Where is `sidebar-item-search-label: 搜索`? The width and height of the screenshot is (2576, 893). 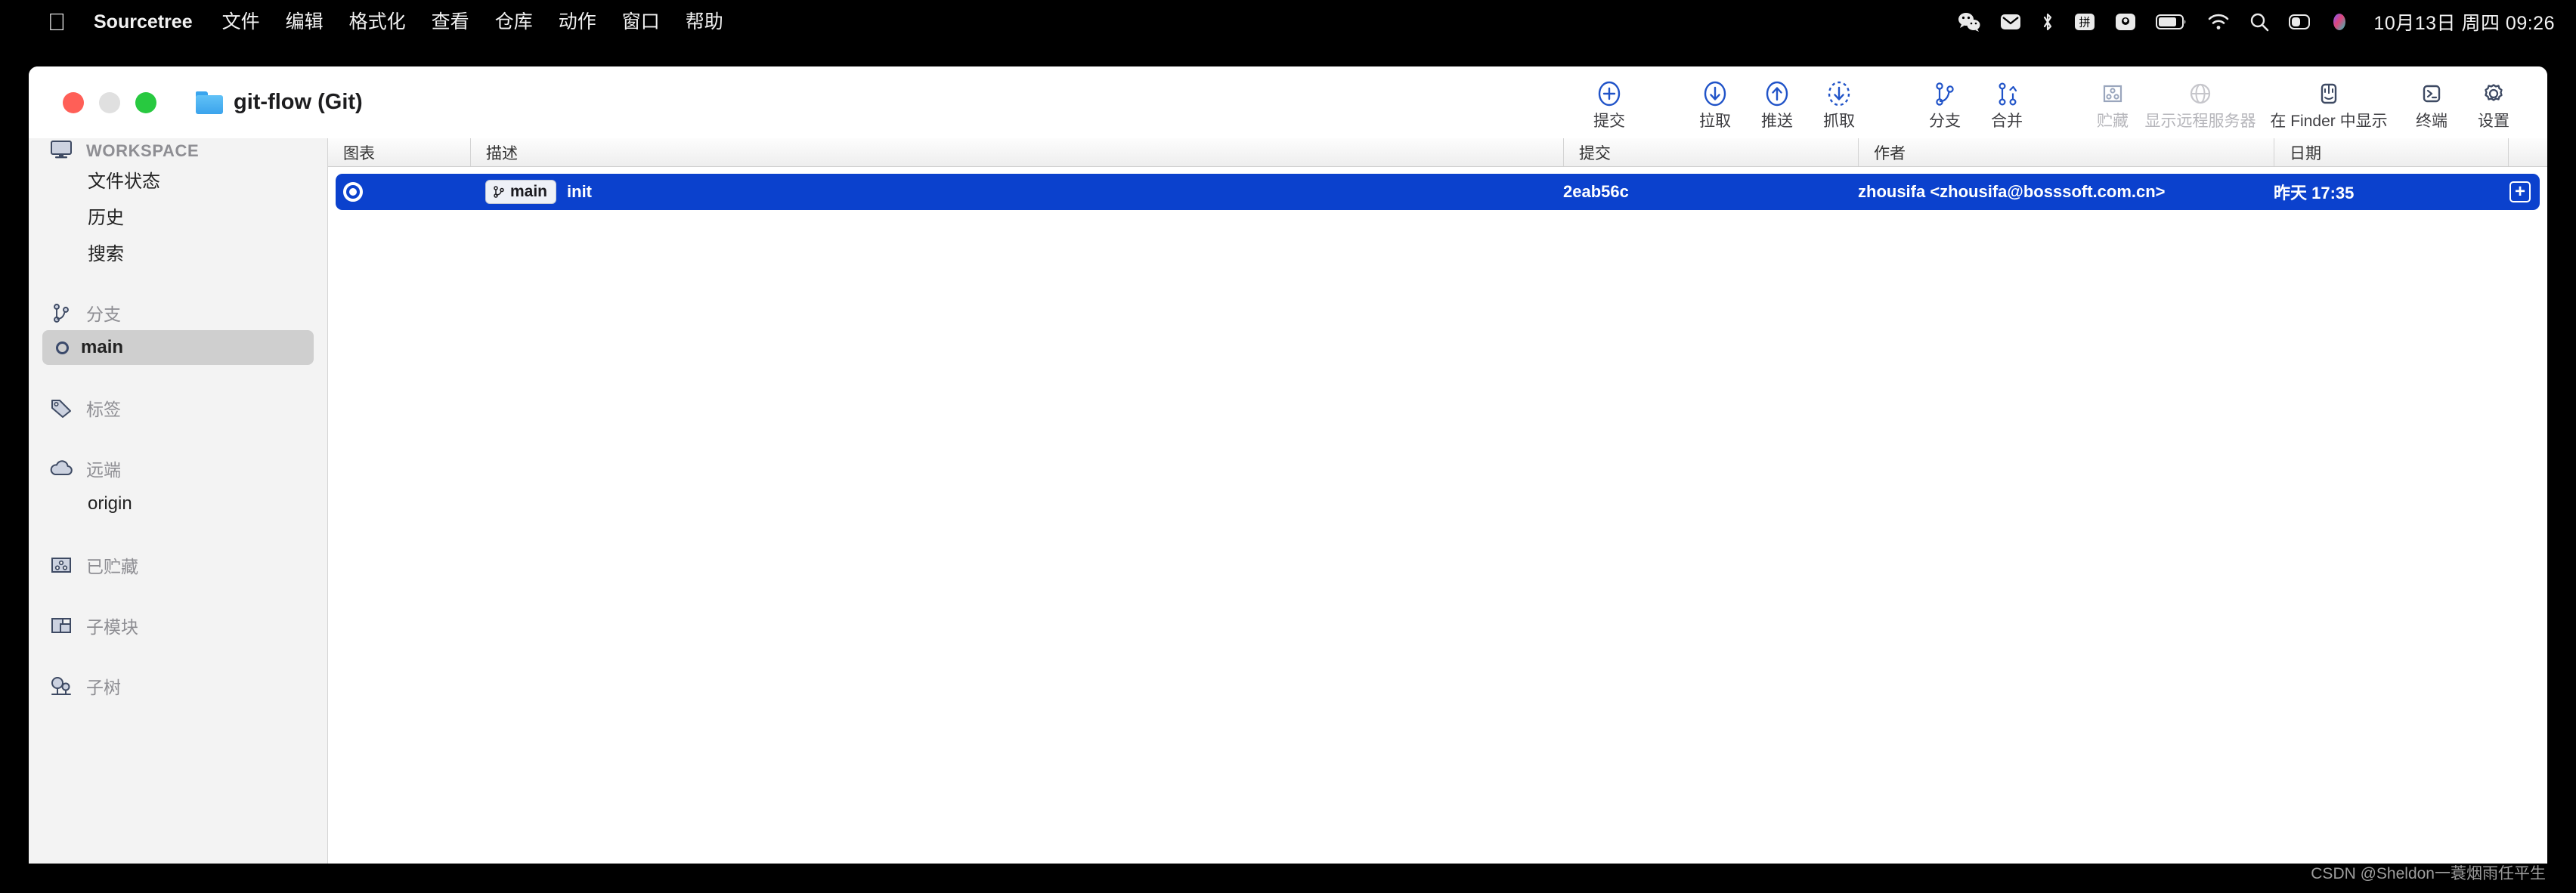 sidebar-item-search-label: 搜索 is located at coordinates (106, 253).